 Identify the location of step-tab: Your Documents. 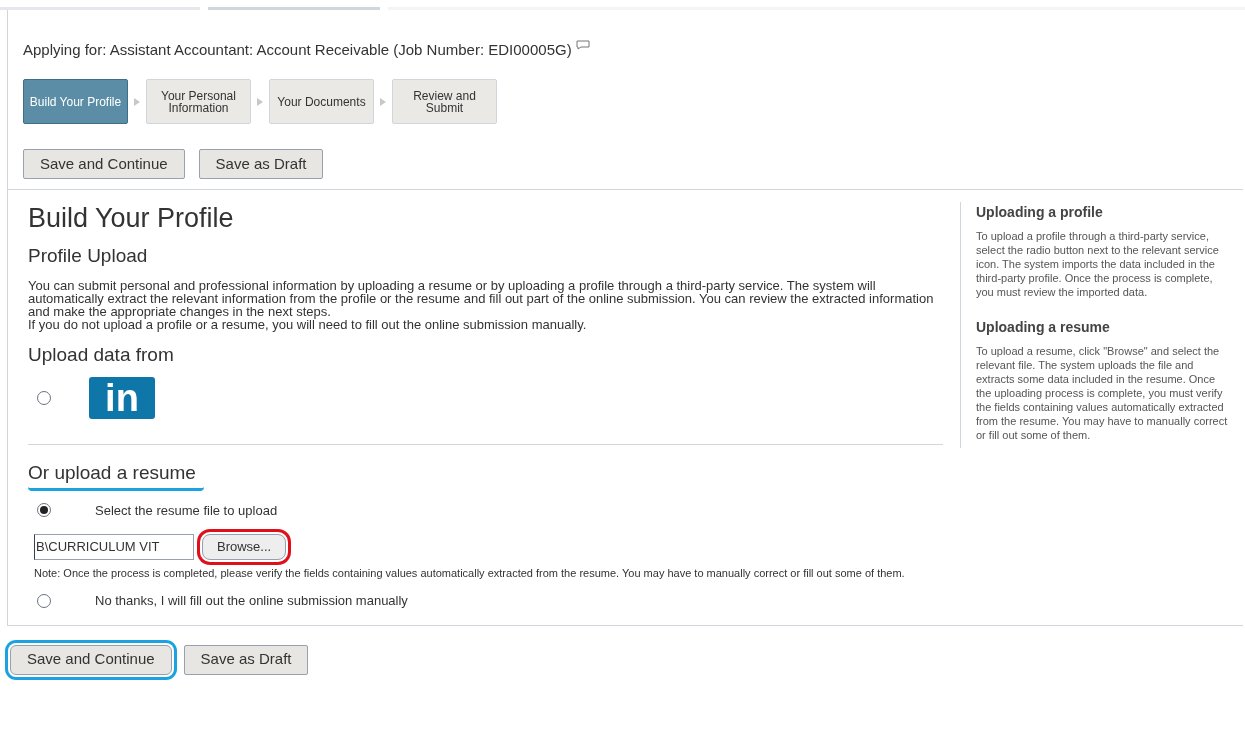
(321, 101).